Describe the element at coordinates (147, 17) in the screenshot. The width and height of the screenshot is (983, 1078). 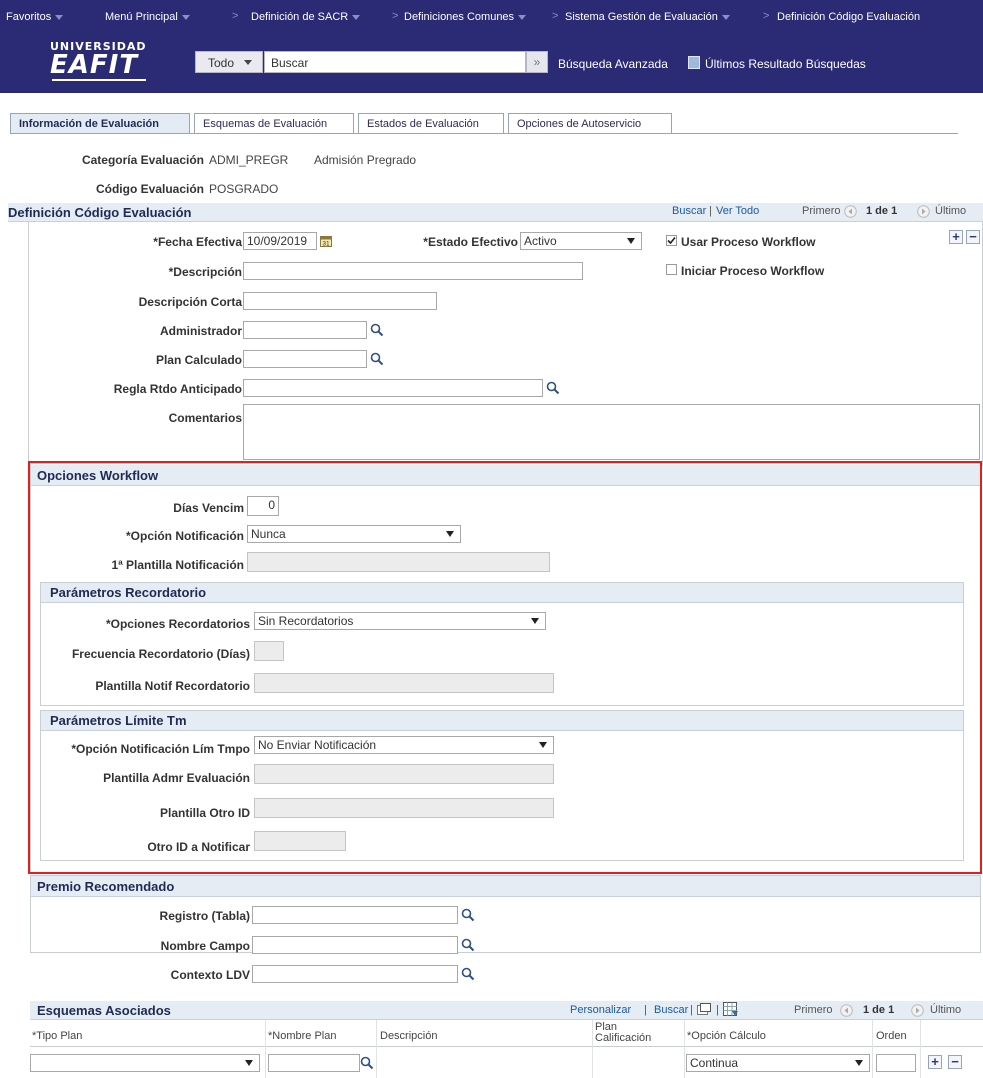
I see `main-menu: Menú Principal` at that location.